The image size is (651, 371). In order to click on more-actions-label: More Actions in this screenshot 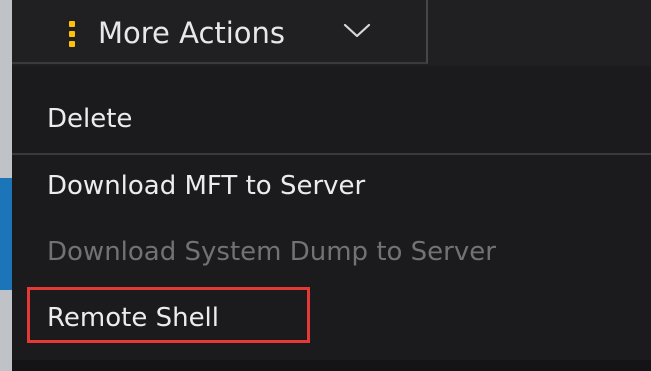, I will do `click(192, 33)`.